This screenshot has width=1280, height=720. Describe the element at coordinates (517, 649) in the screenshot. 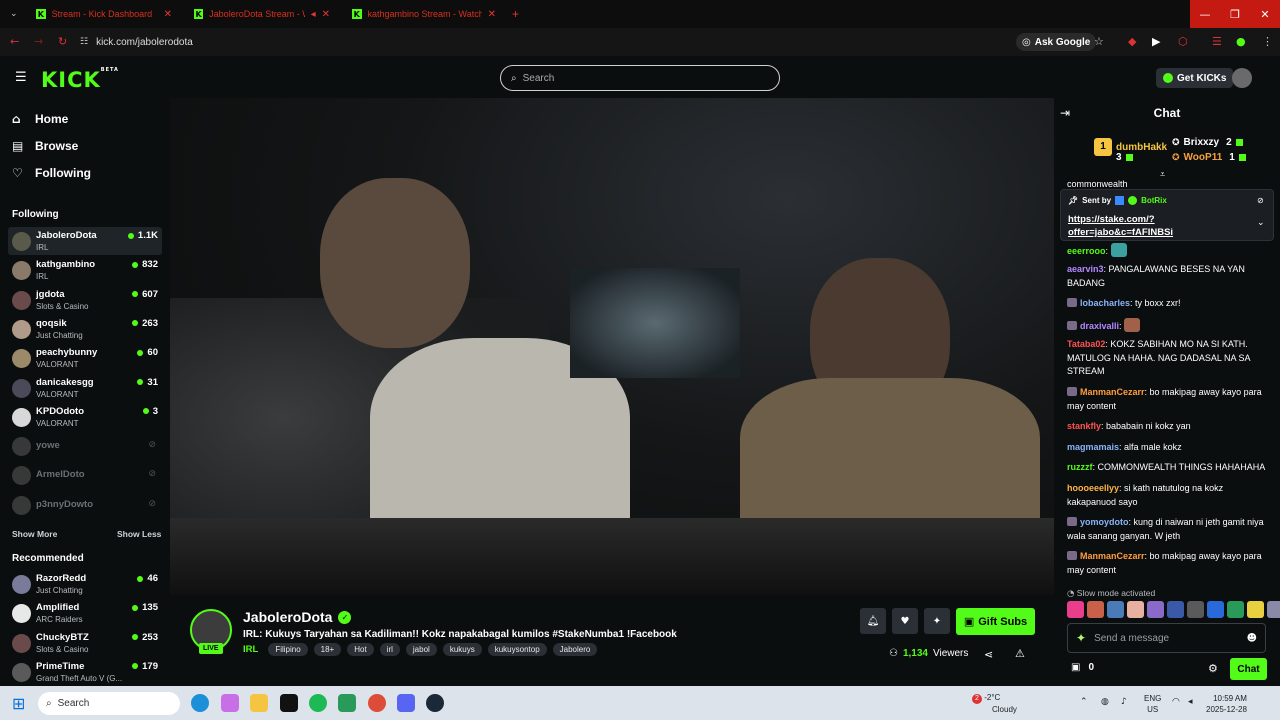

I see `stream-tag: kukuysontop` at that location.